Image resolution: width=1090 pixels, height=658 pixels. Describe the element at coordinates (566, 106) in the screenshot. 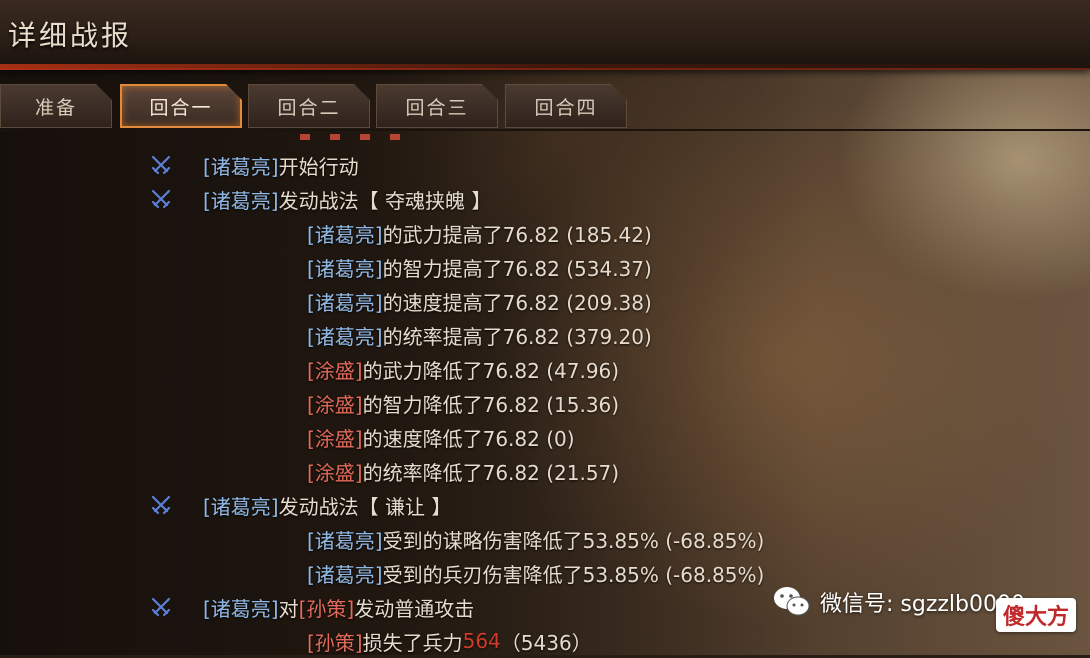

I see `tab-round-4: 回合四` at that location.